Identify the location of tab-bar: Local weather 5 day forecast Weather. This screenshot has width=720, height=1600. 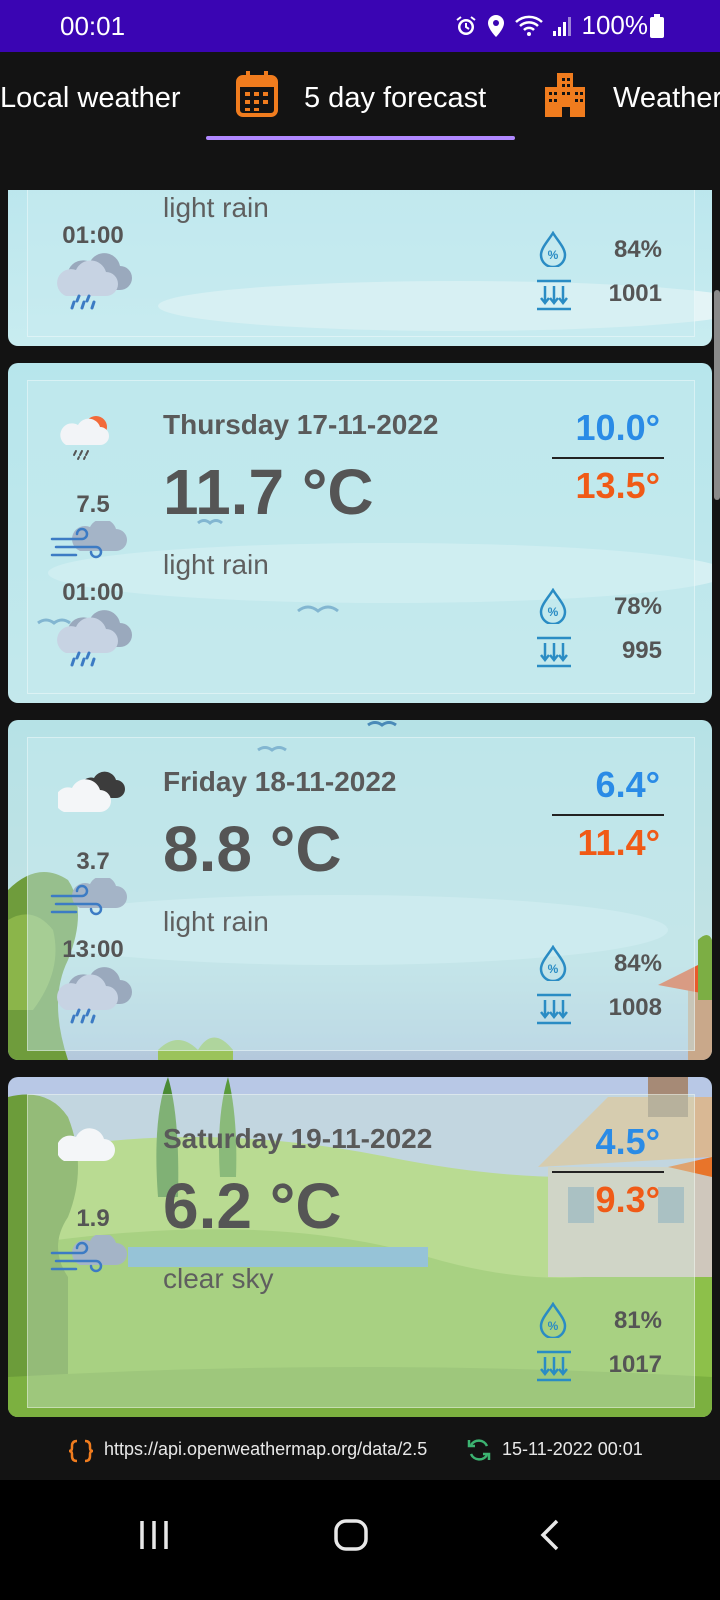
(360, 98).